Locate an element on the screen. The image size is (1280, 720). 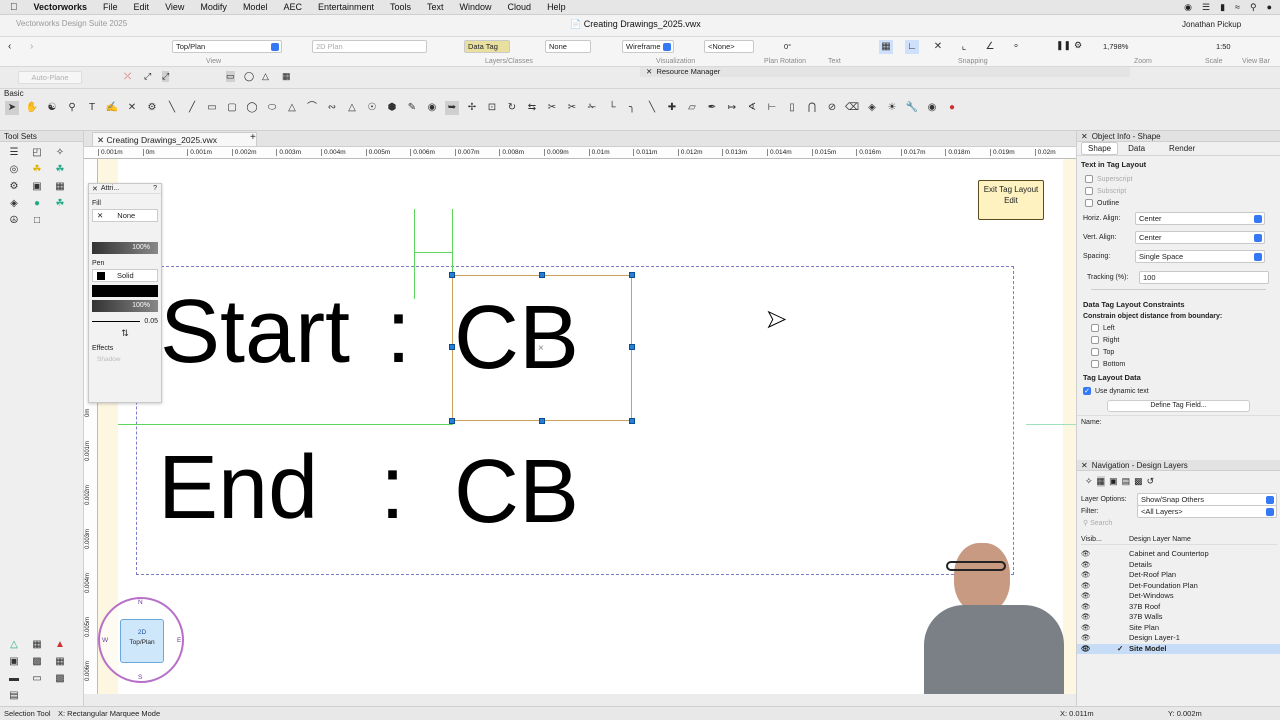
battery-icon: ▮ is located at coordinates (1222, 7).